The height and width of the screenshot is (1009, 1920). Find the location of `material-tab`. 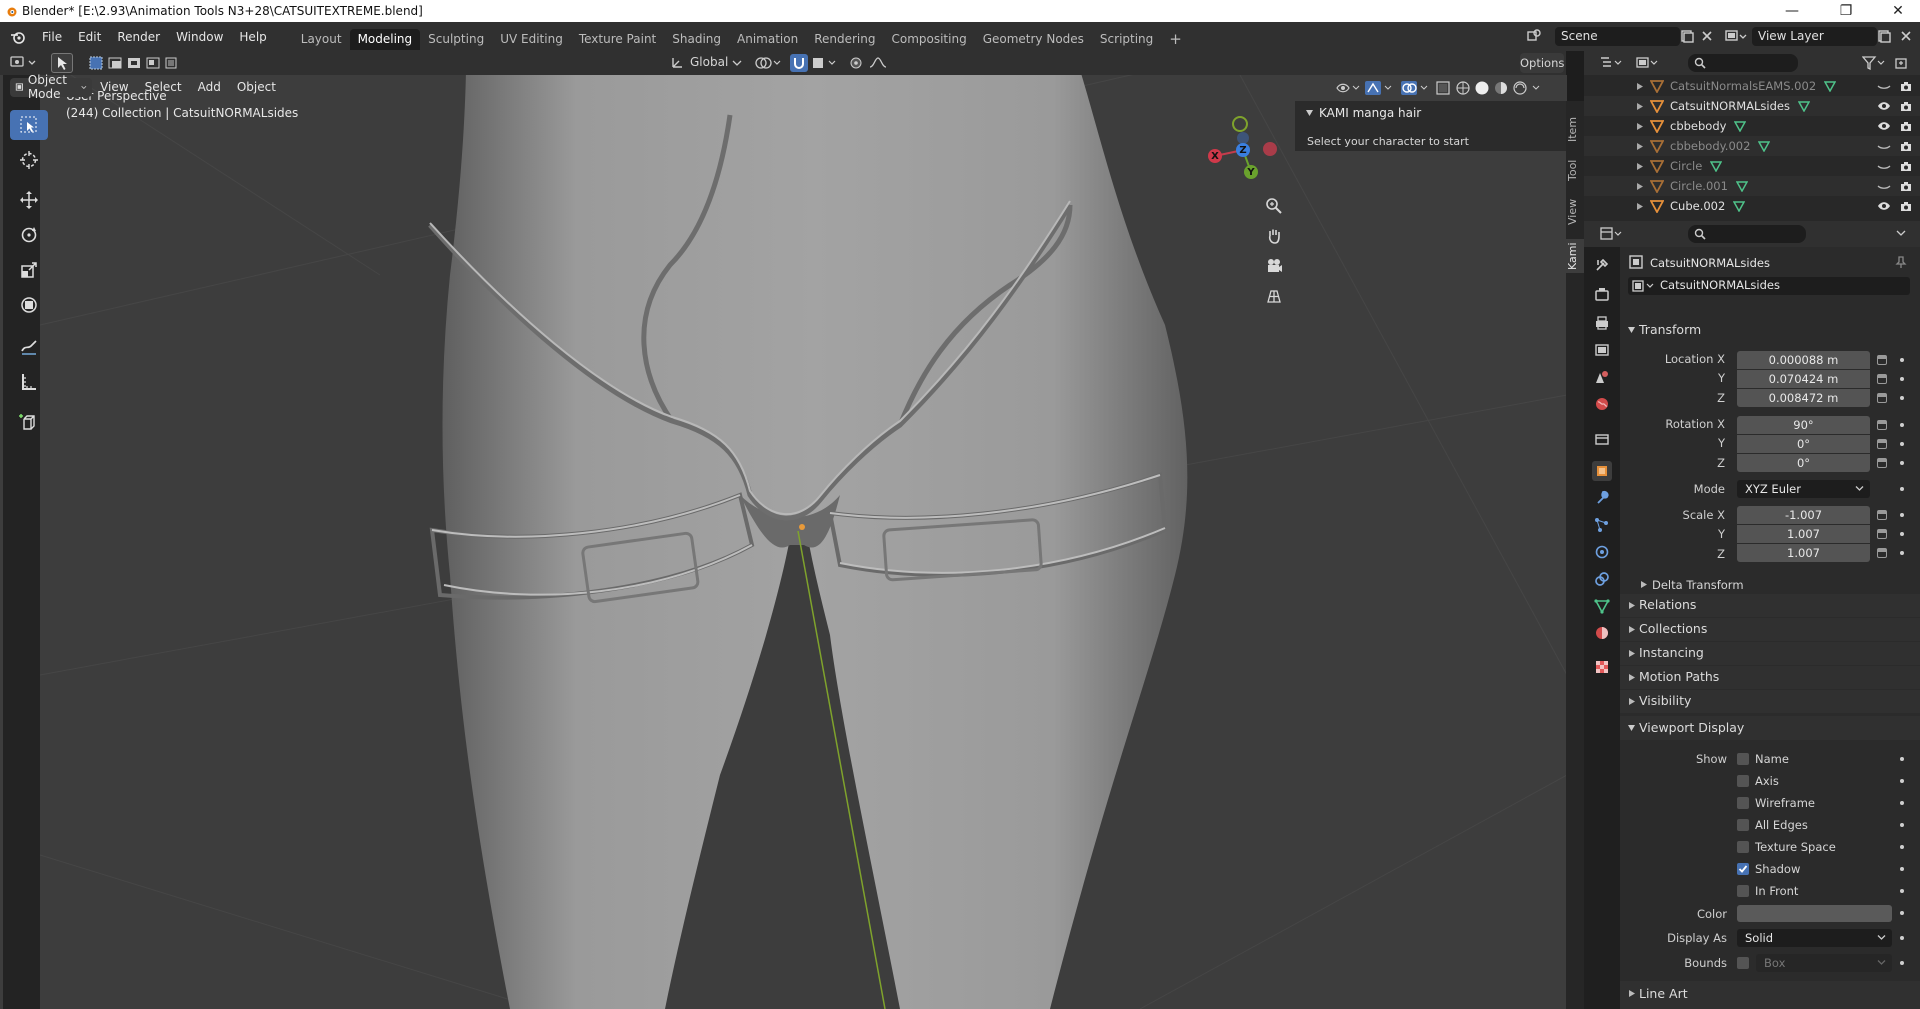

material-tab is located at coordinates (1602, 633).